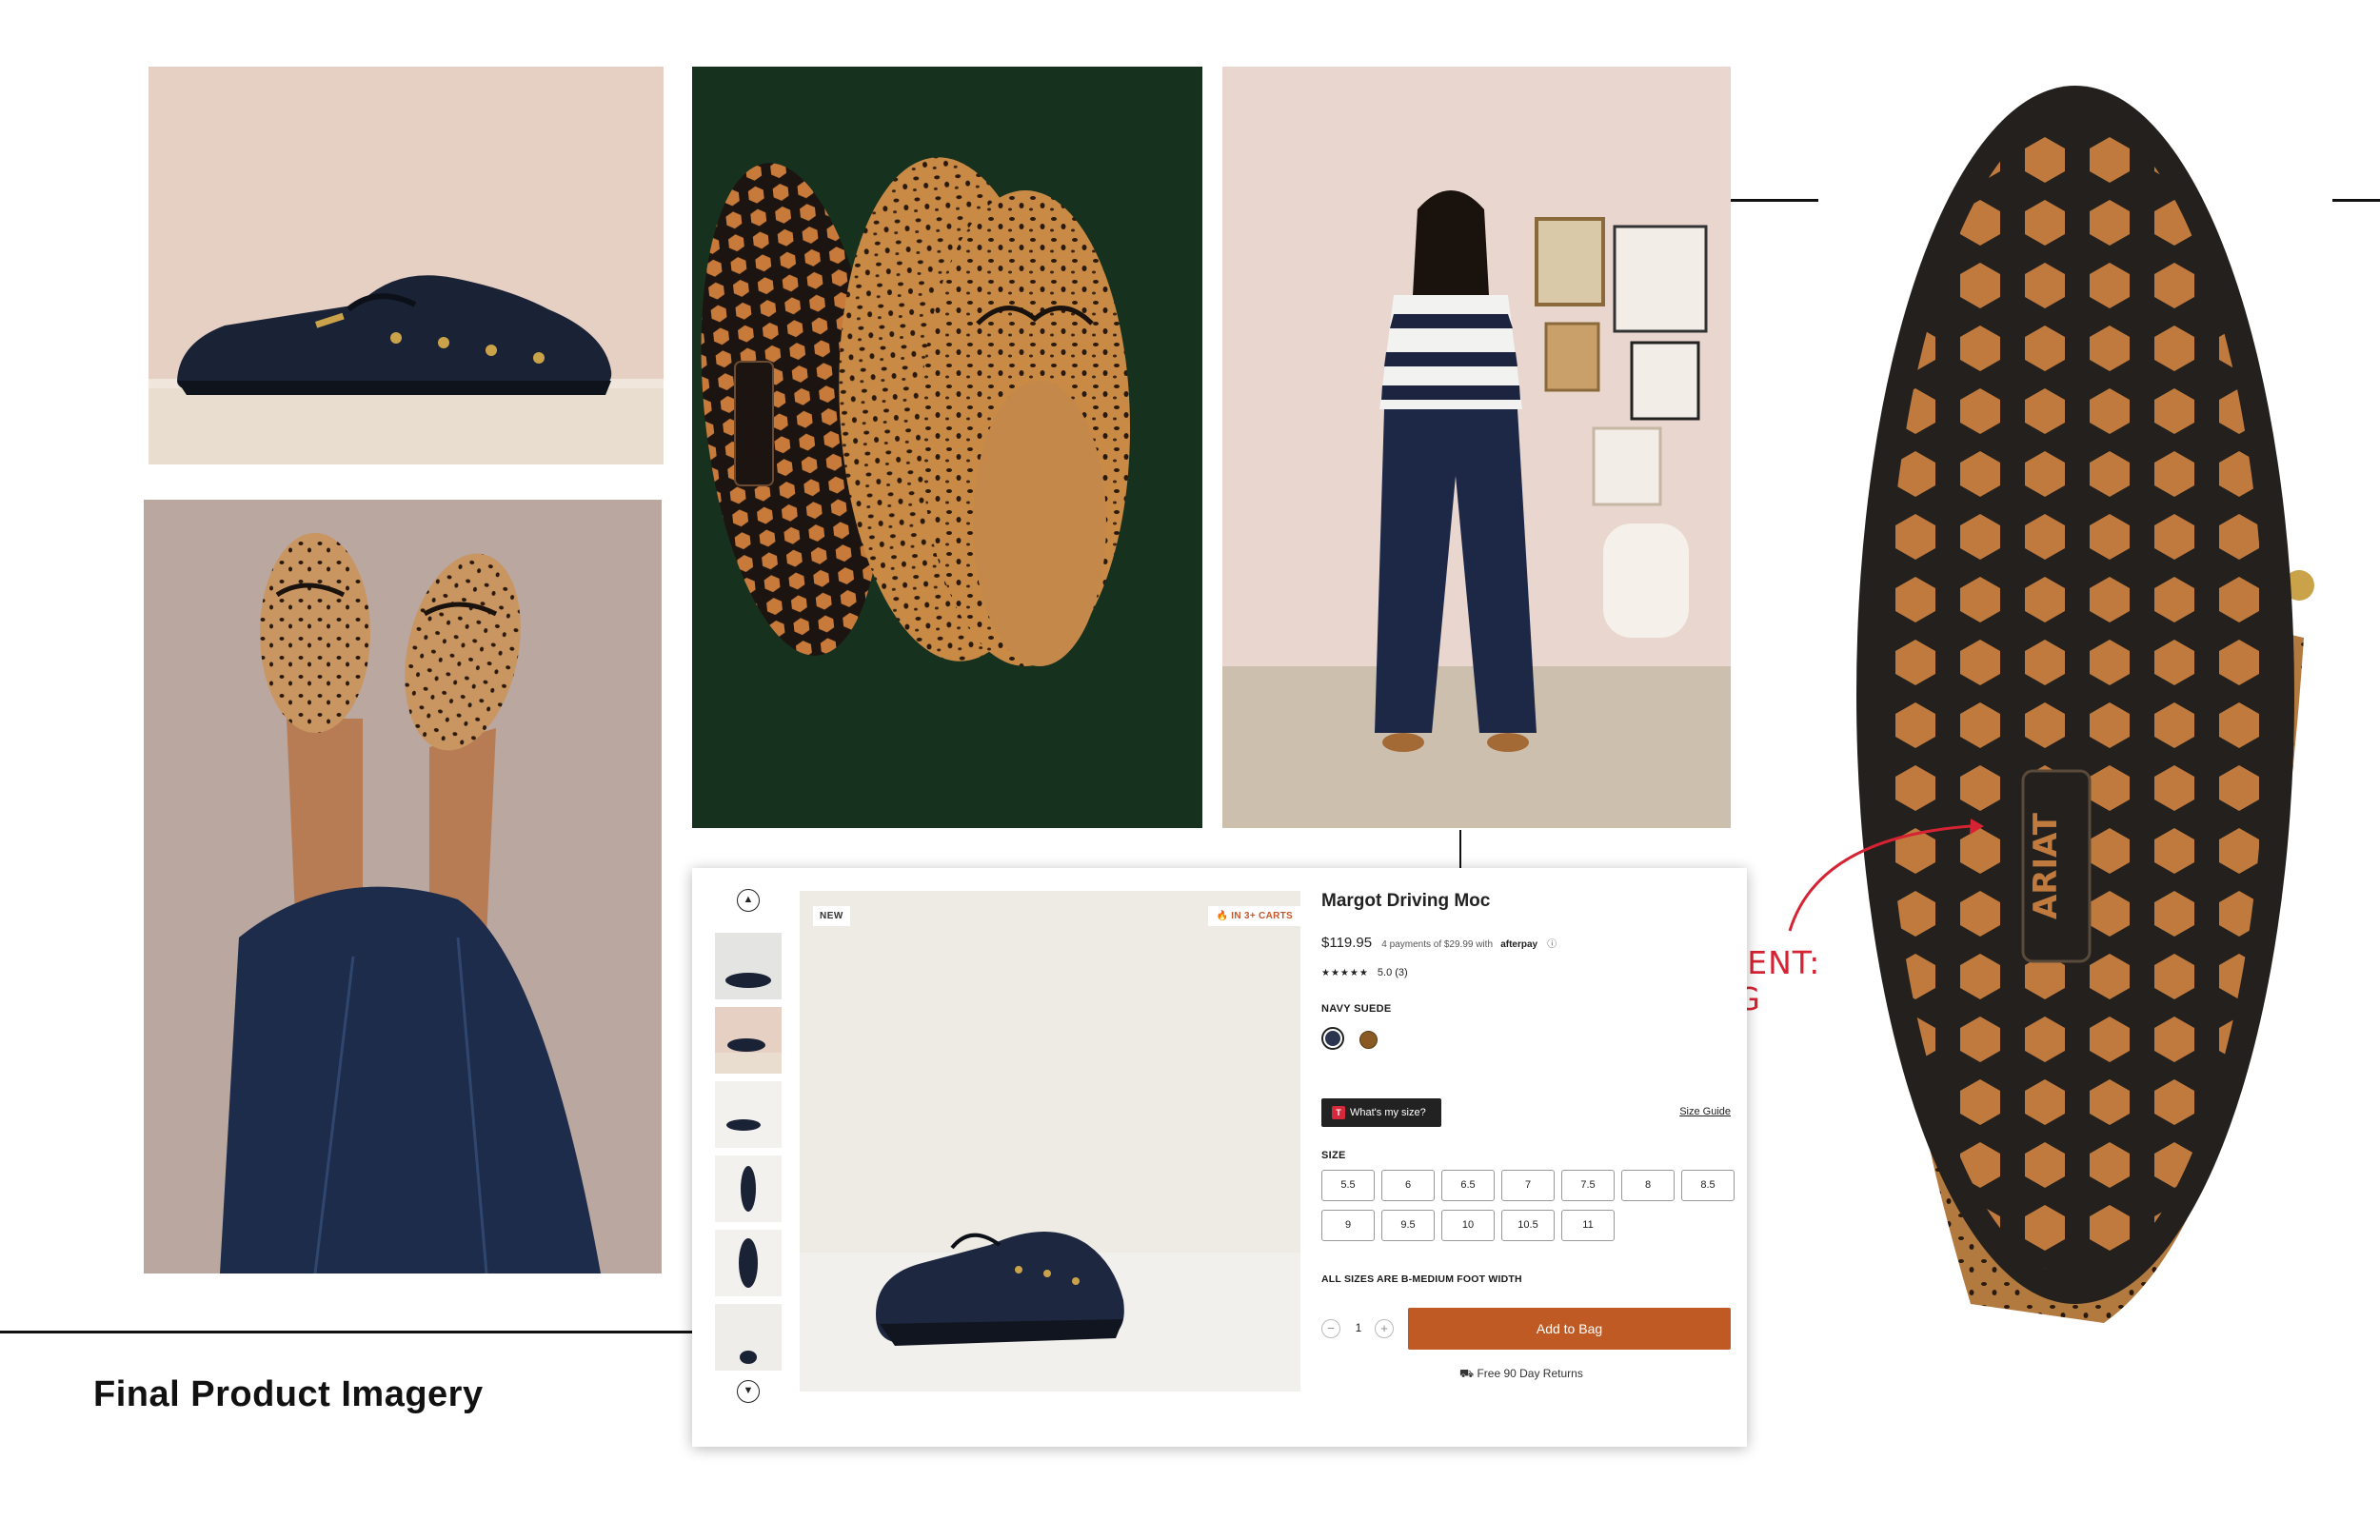  Describe the element at coordinates (1356, 1009) in the screenshot. I see `color-label: NAVY SUEDE` at that location.